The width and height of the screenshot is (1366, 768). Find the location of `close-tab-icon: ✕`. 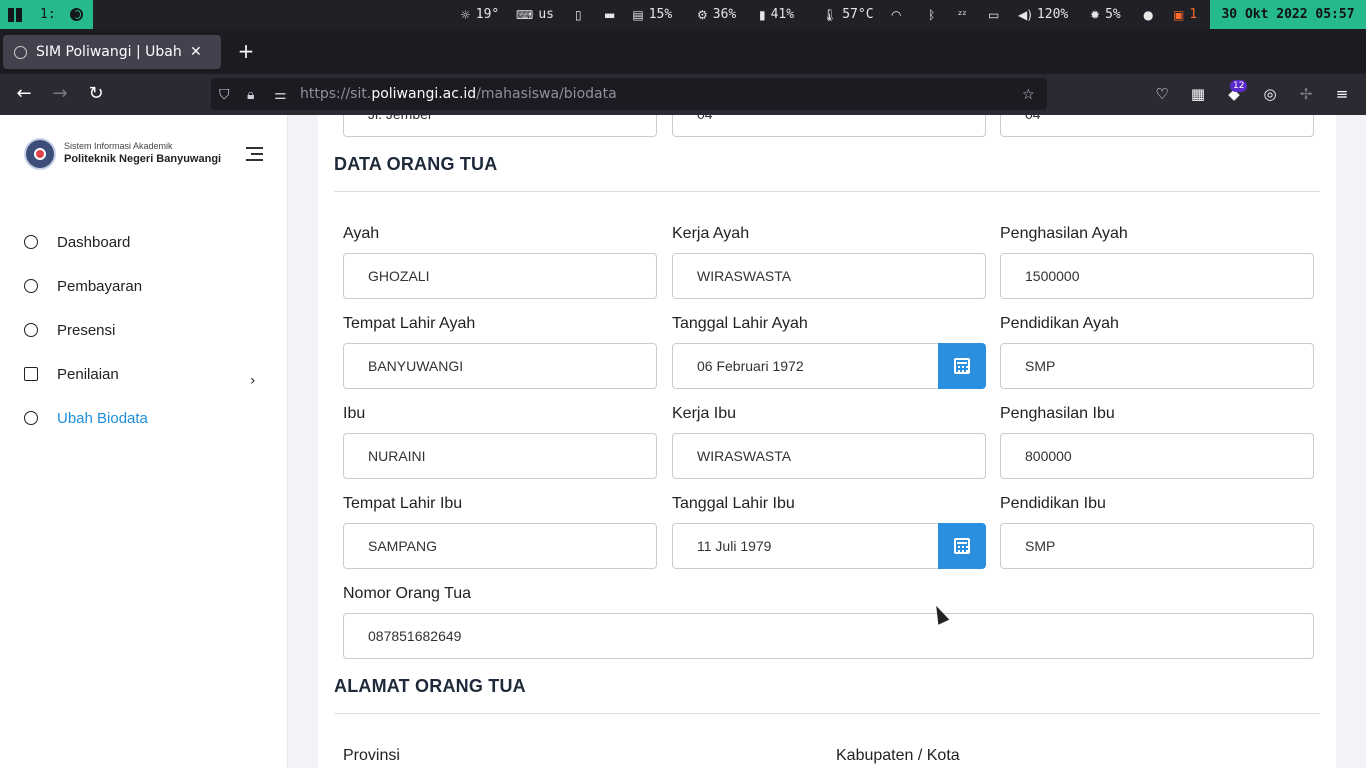

close-tab-icon: ✕ is located at coordinates (196, 52).